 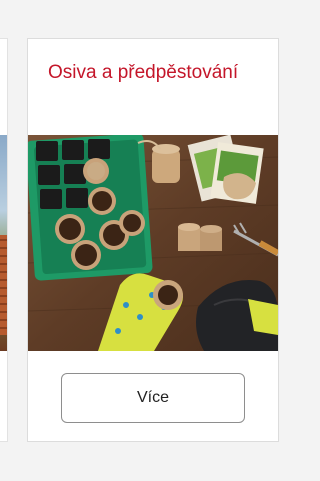 I want to click on previous-category-image, so click(x=3, y=243).